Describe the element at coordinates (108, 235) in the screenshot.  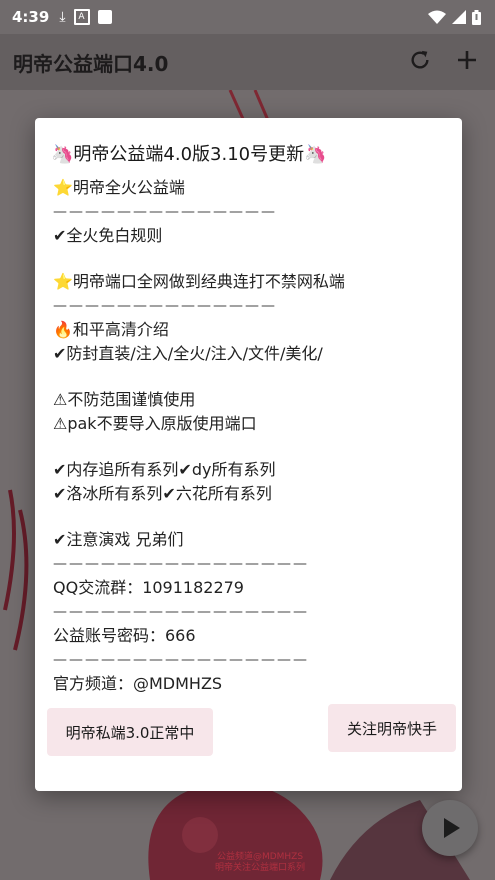
I see `message-line: ✔全火免白规则` at that location.